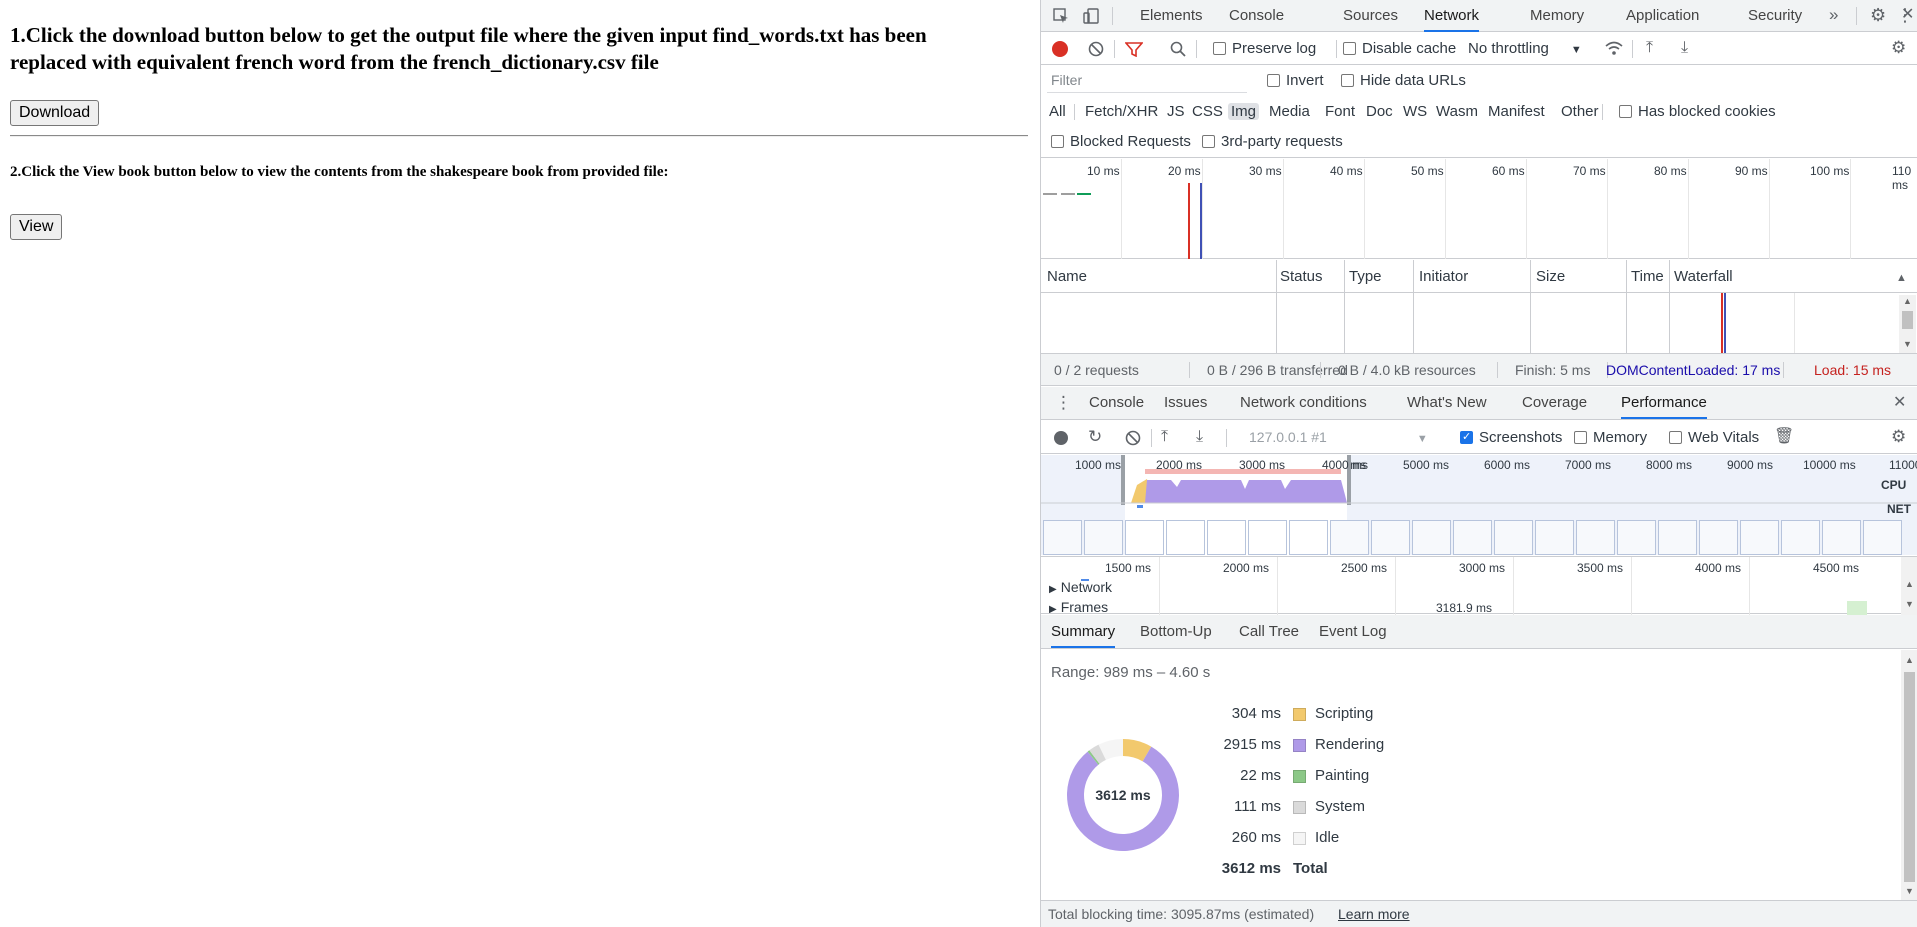 The image size is (1917, 927). I want to click on type-filter-other: Other, so click(1580, 111).